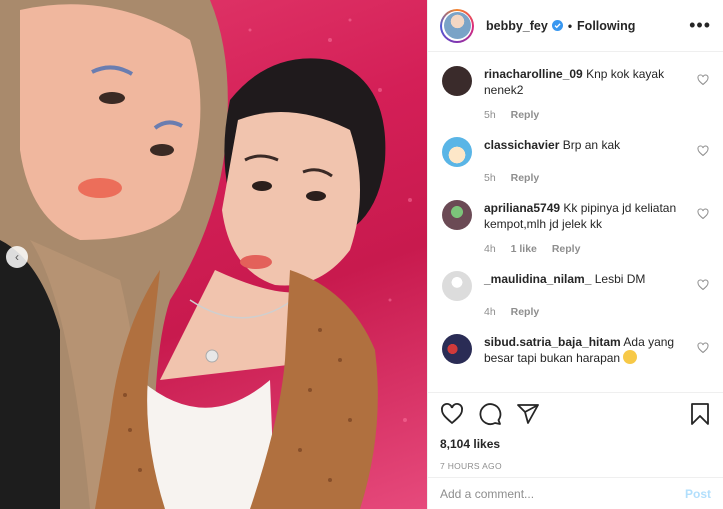  What do you see at coordinates (698, 494) in the screenshot?
I see `post-comment-button: Post` at bounding box center [698, 494].